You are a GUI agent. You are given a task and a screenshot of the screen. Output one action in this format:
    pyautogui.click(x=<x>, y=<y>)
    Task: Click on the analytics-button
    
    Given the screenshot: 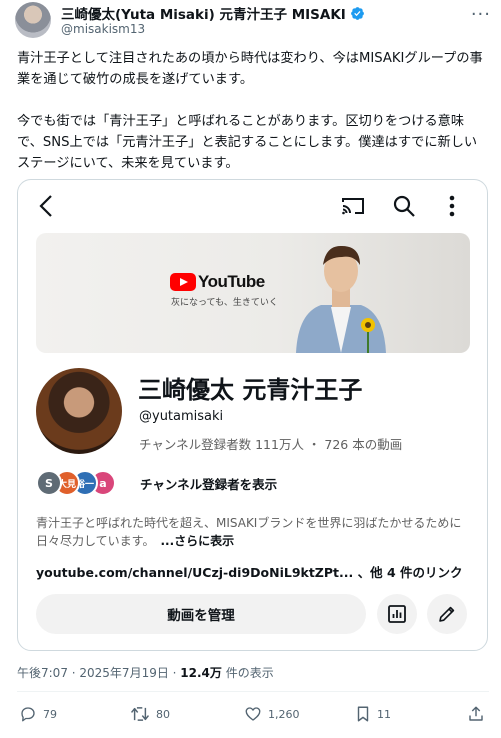 What is the action you would take?
    pyautogui.click(x=397, y=614)
    